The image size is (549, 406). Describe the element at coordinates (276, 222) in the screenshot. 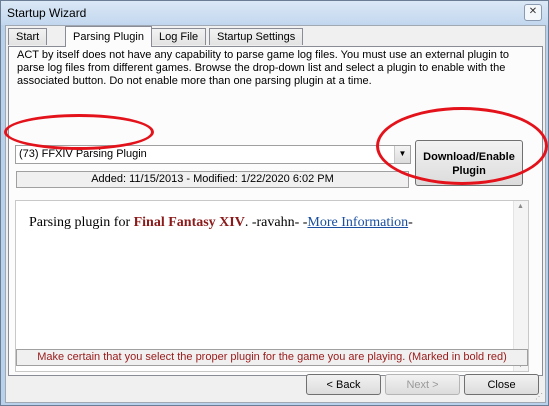

I see `info-middle: . -ravahn- -` at that location.